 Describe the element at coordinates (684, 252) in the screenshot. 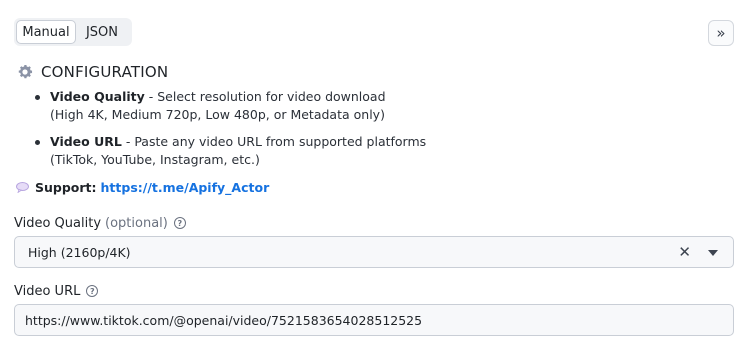

I see `clear-icon: ✕` at that location.